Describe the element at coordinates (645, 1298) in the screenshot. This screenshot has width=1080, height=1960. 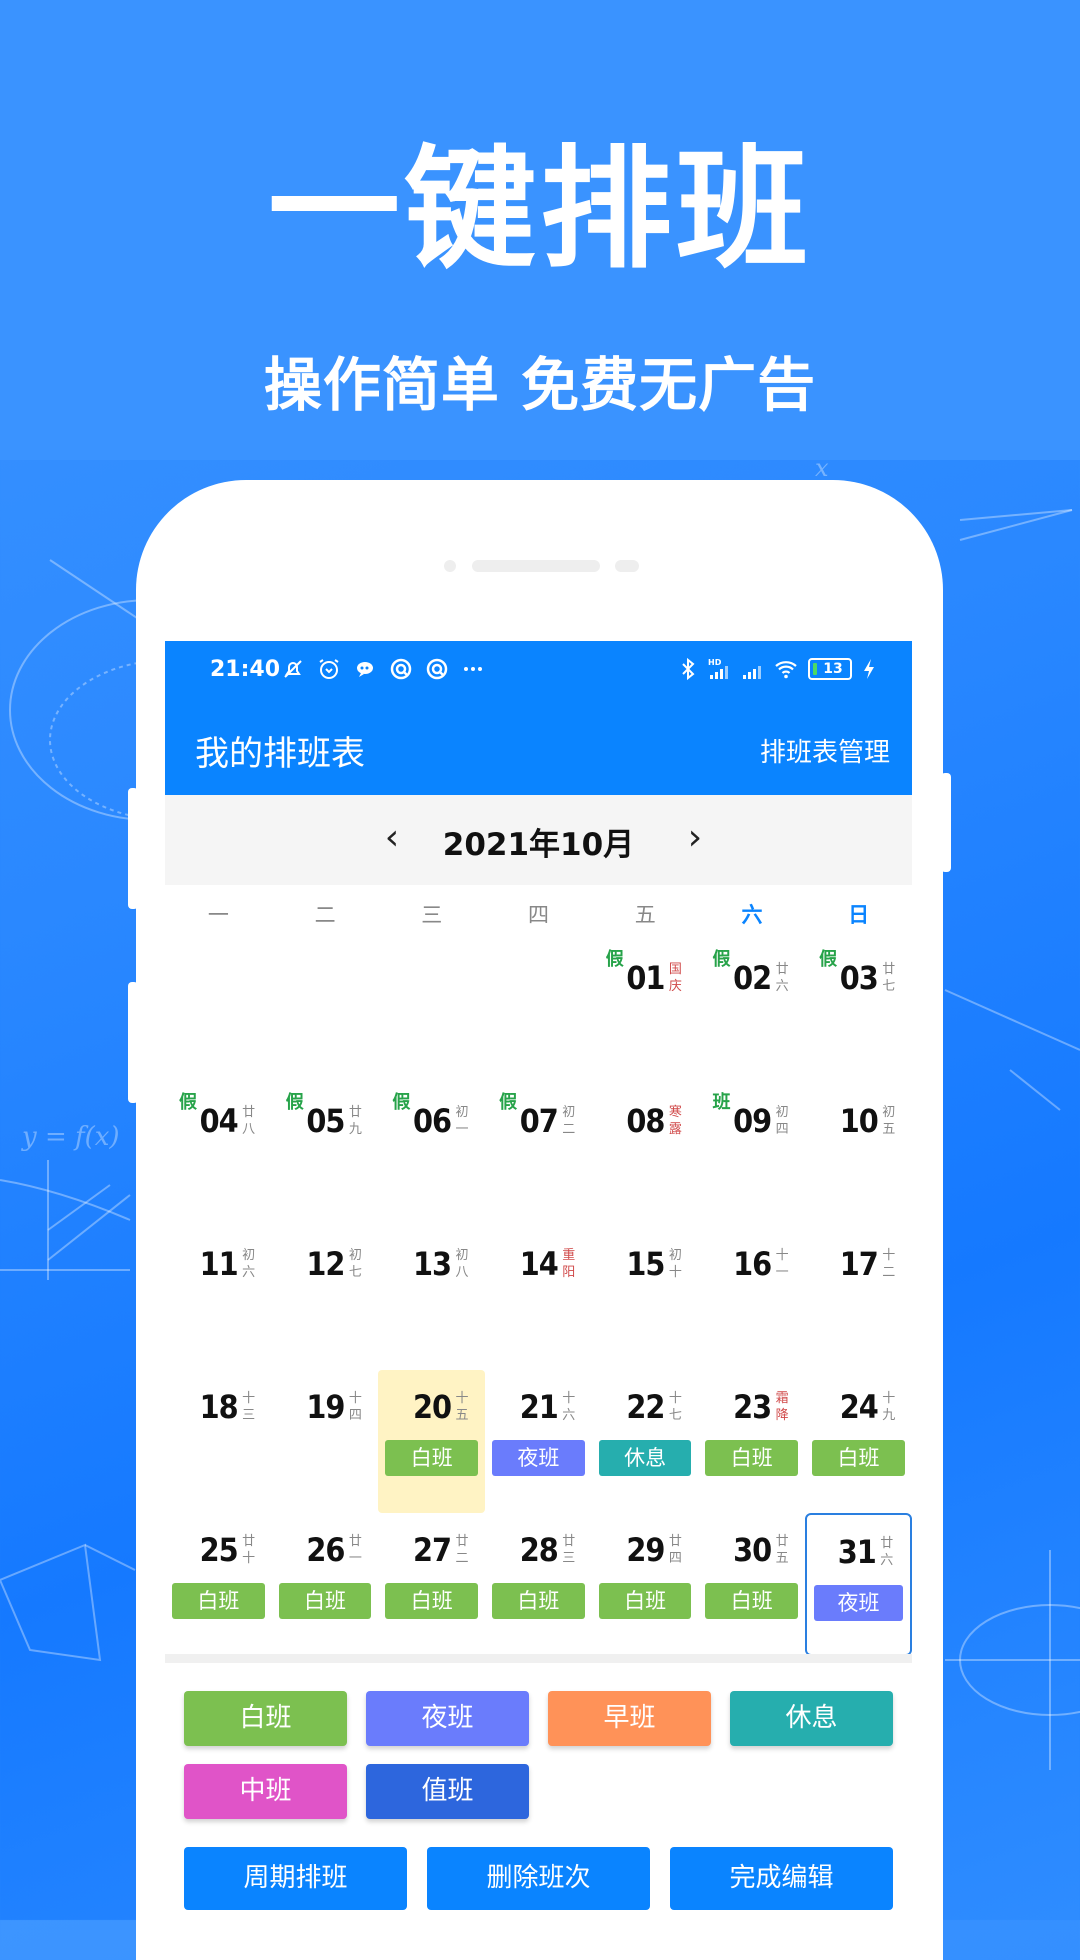
I see `calendar-day-cell: 15 初十` at that location.